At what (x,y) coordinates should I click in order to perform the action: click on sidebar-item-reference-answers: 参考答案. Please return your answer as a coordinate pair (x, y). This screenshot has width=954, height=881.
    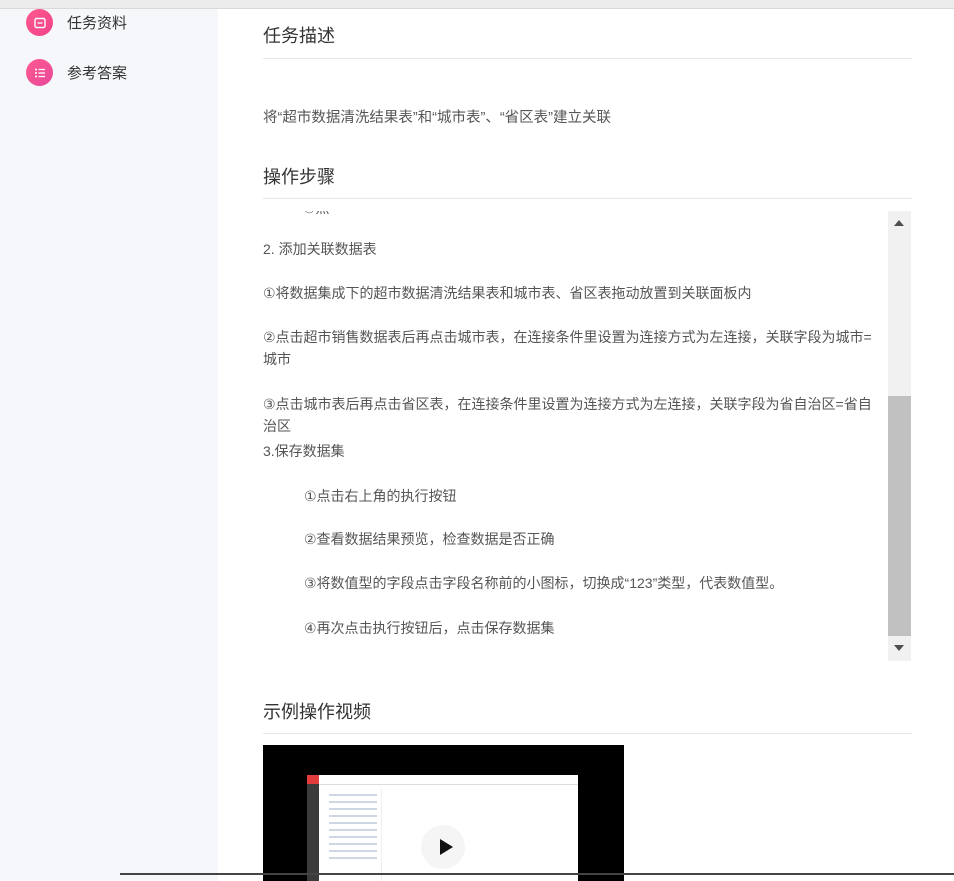
    Looking at the image, I should click on (76, 72).